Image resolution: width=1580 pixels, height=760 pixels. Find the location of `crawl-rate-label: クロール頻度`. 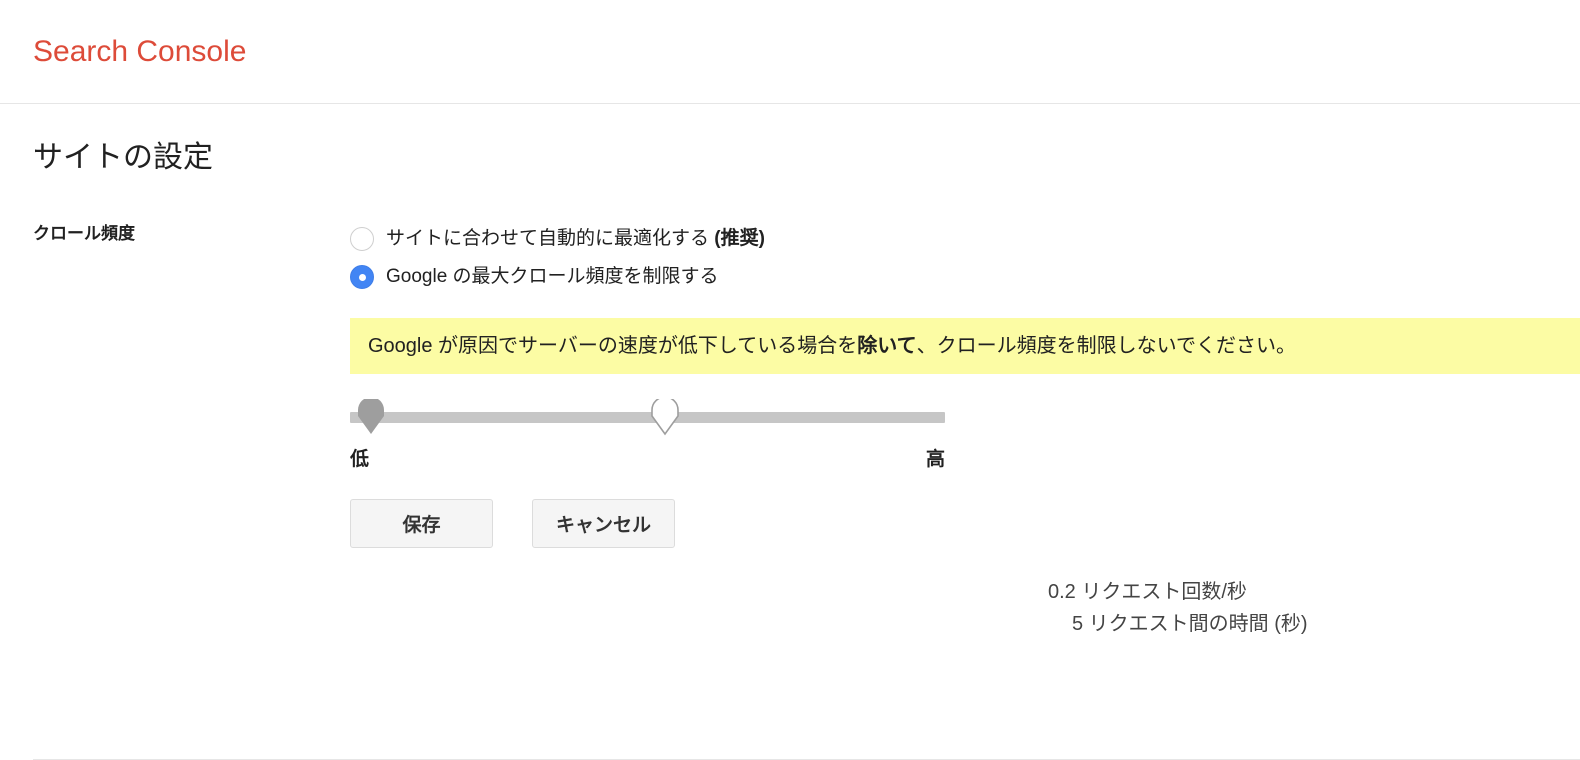

crawl-rate-label: クロール頻度 is located at coordinates (84, 233).